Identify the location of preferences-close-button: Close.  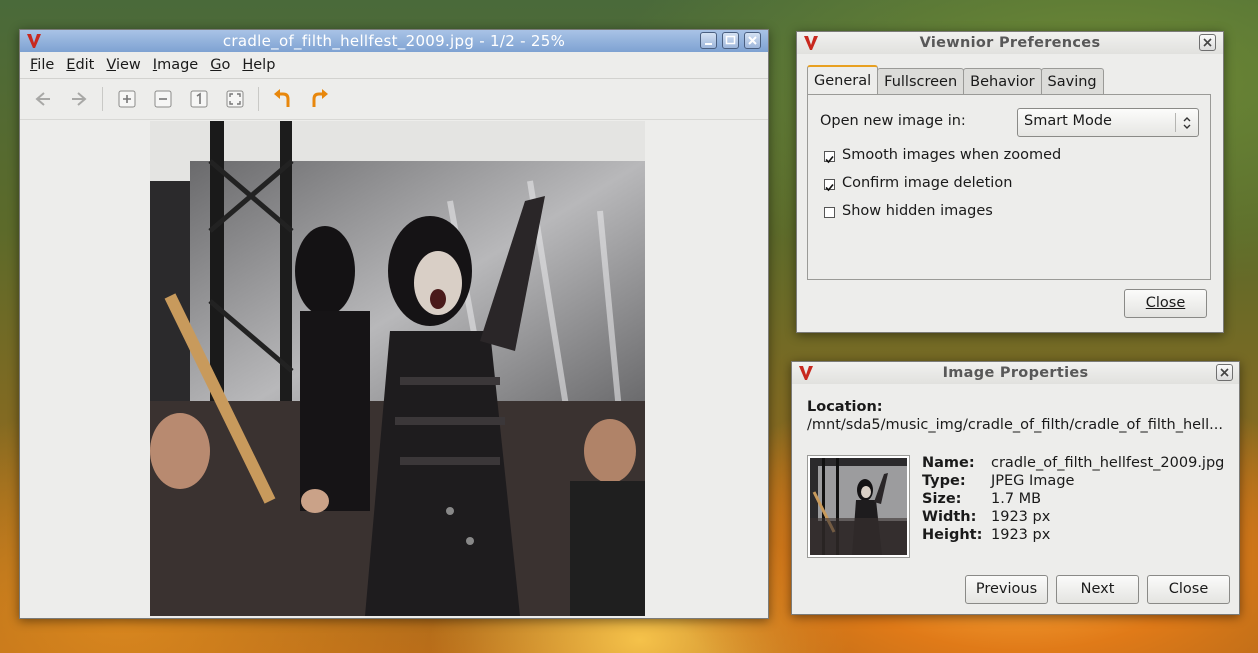
(1165, 303).